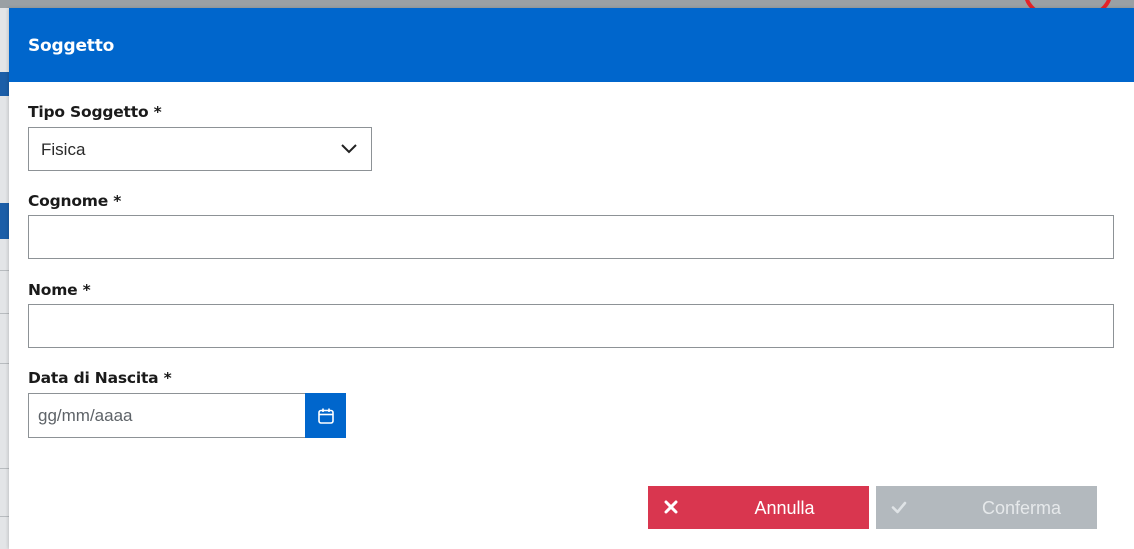 This screenshot has height=549, width=1134. Describe the element at coordinates (784, 508) in the screenshot. I see `cancel-label: Annulla` at that location.